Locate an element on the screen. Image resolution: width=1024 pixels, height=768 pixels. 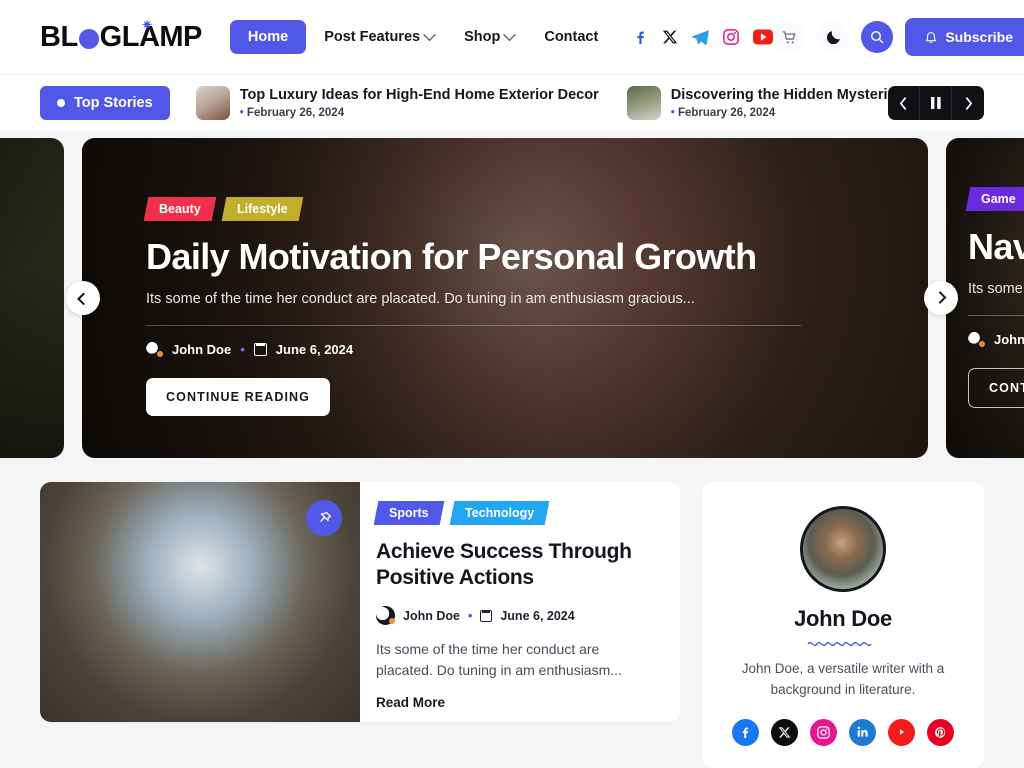
hero-tags: Game is located at coordinates (994, 199).